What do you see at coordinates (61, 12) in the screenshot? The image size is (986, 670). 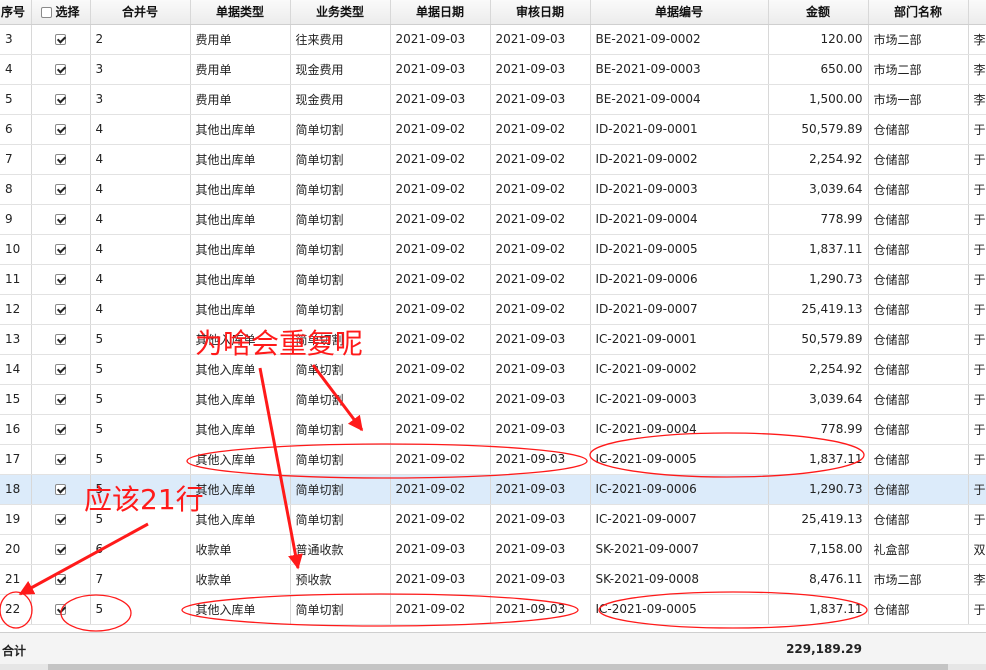 I see `col-header-select: 选择` at bounding box center [61, 12].